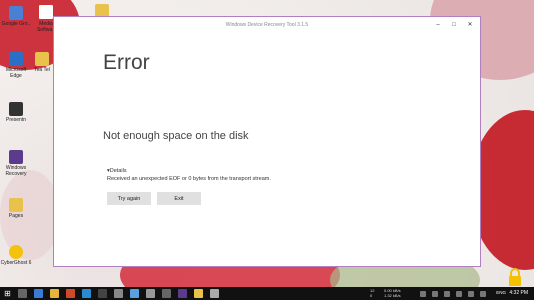 Image resolution: width=534 pixels, height=300 pixels. What do you see at coordinates (126, 62) in the screenshot?
I see `error-heading: Error` at bounding box center [126, 62].